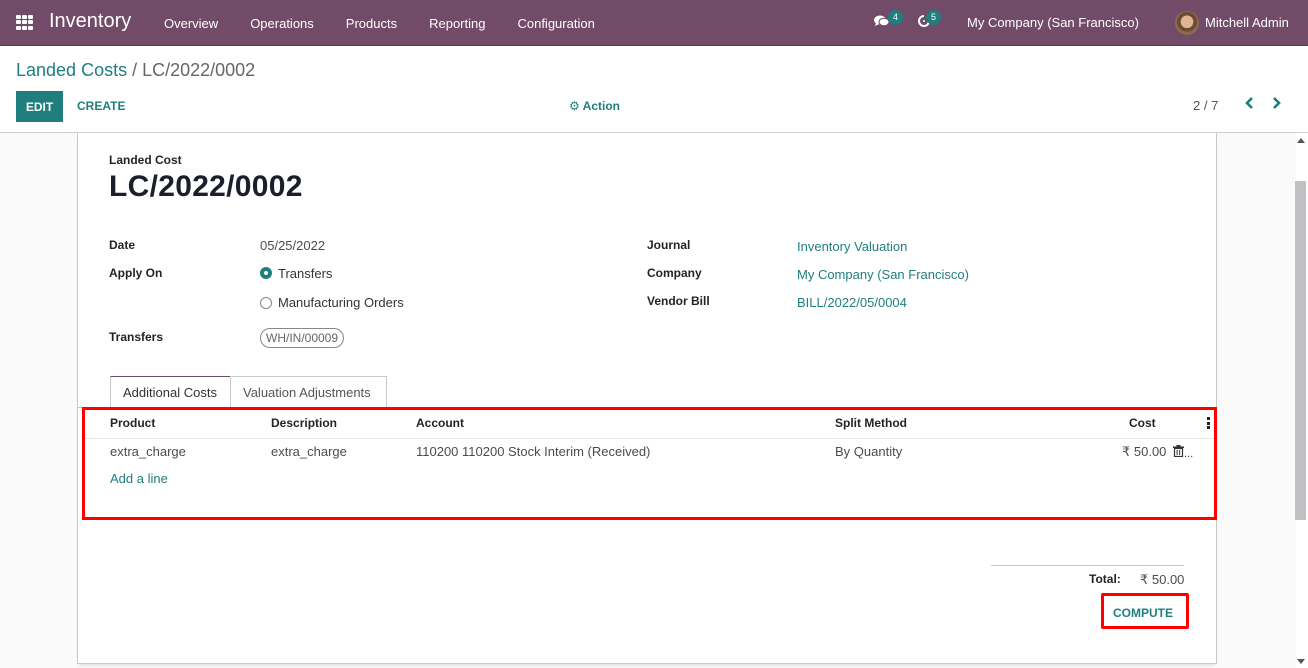 The image size is (1308, 668). What do you see at coordinates (199, 70) in the screenshot?
I see `breadcrumb-current: LC/2022/0002` at bounding box center [199, 70].